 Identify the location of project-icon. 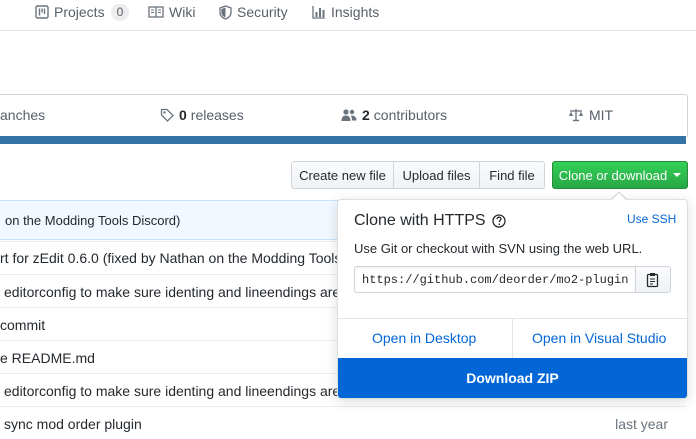
(42, 12).